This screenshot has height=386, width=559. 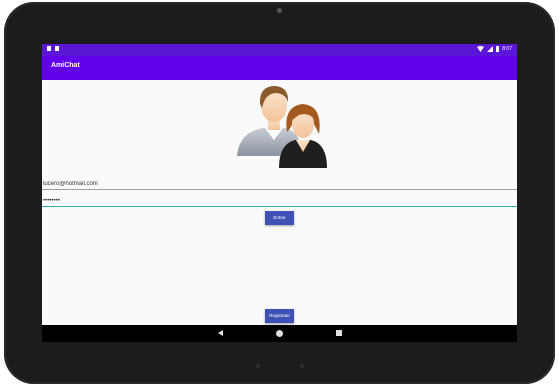 I want to click on bezel-dot-left, so click(x=258, y=366).